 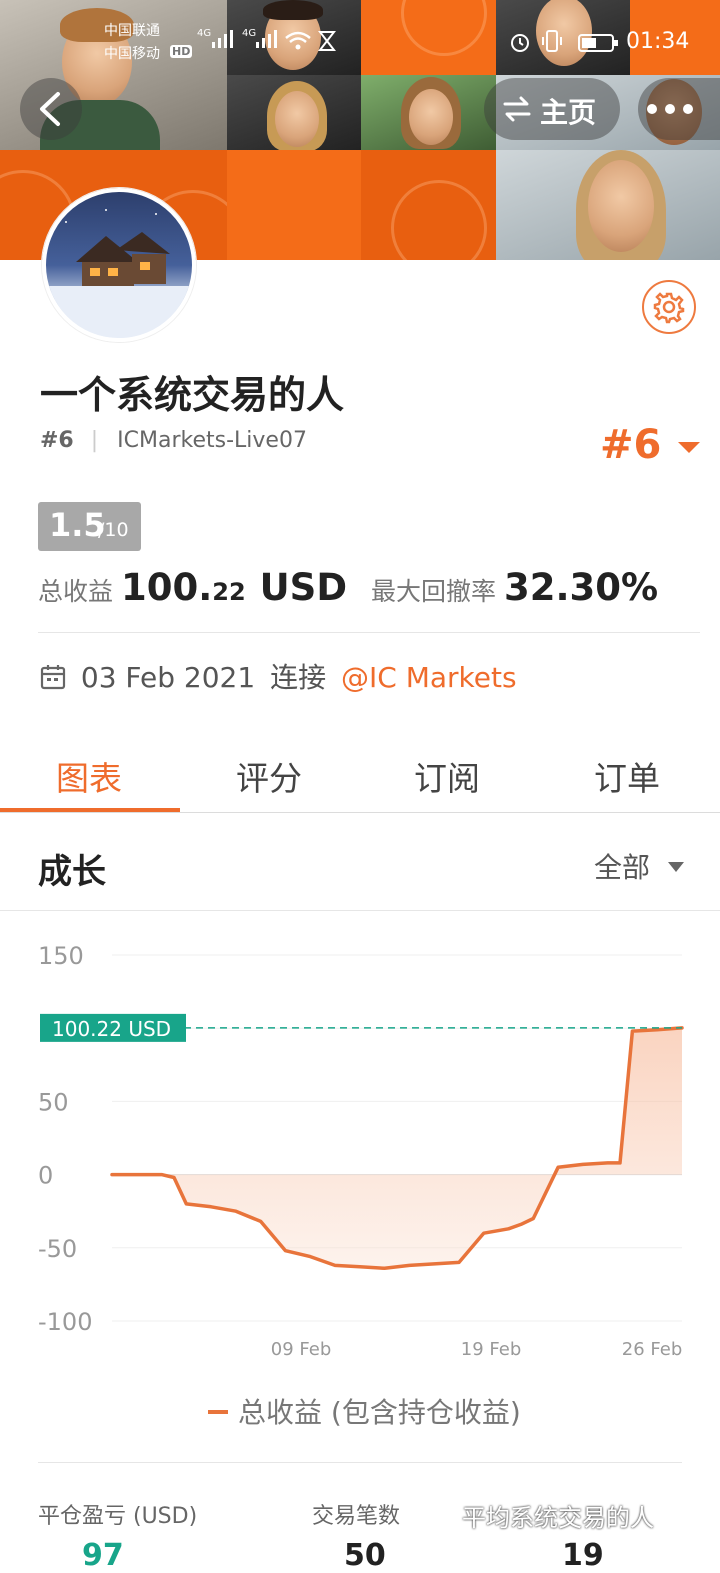 What do you see at coordinates (429, 677) in the screenshot?
I see `broker-link: @IC Markets` at bounding box center [429, 677].